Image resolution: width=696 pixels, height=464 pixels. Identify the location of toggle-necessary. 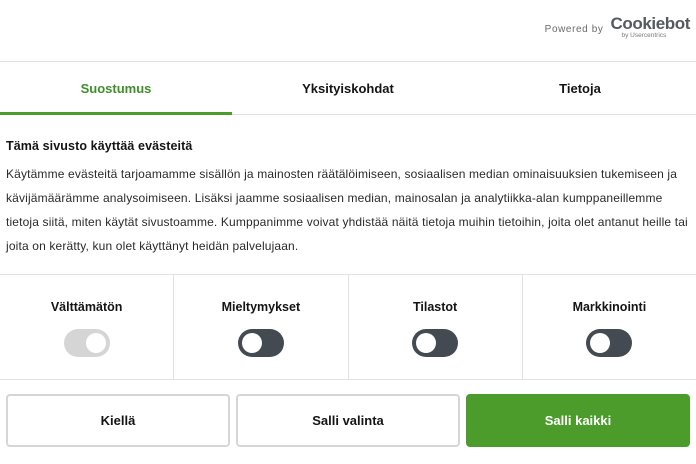
(86, 343).